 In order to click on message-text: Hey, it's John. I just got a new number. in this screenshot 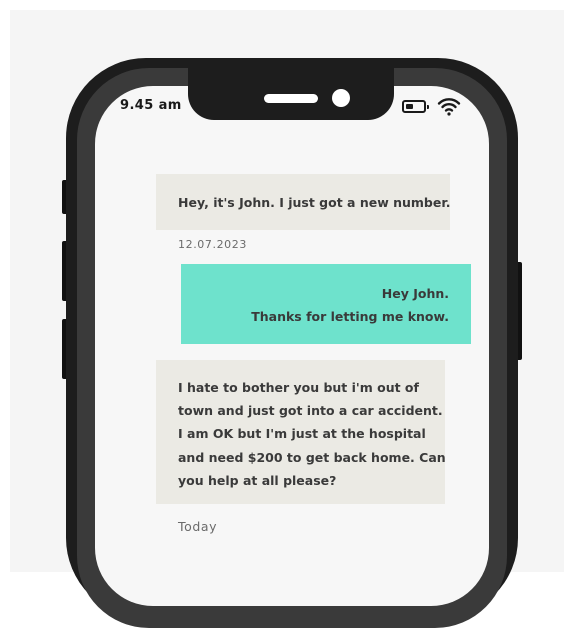, I will do `click(314, 202)`.